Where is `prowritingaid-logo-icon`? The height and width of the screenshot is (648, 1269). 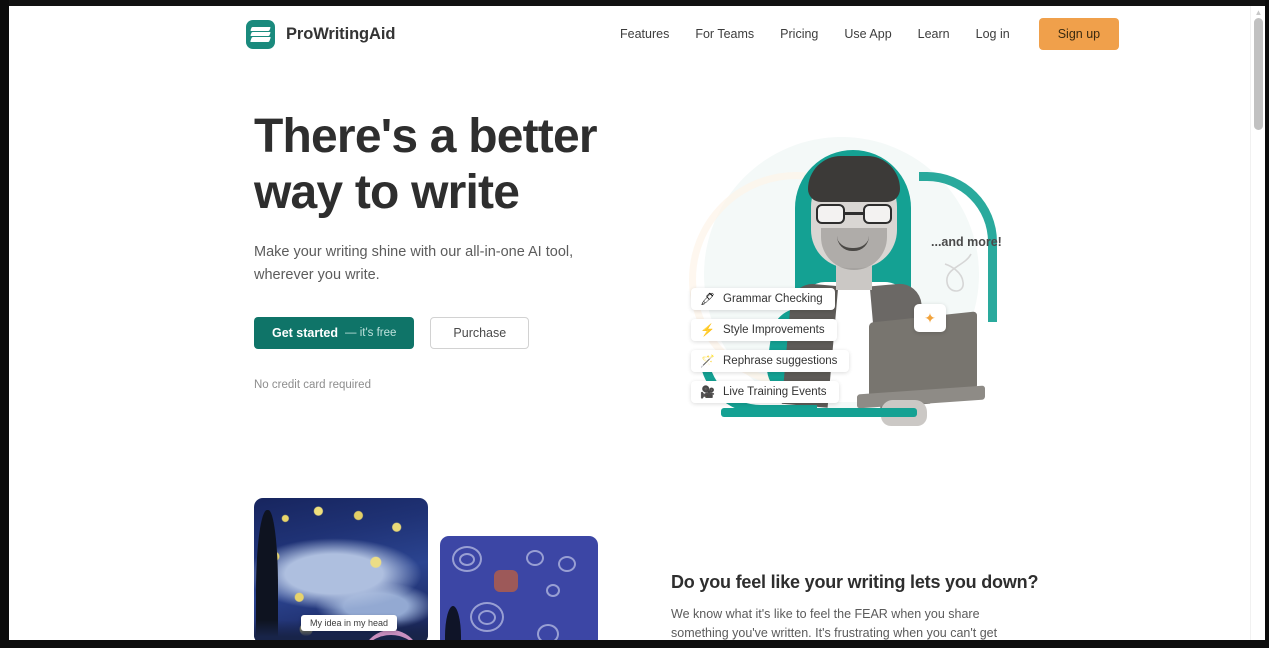
prowritingaid-logo-icon is located at coordinates (260, 34).